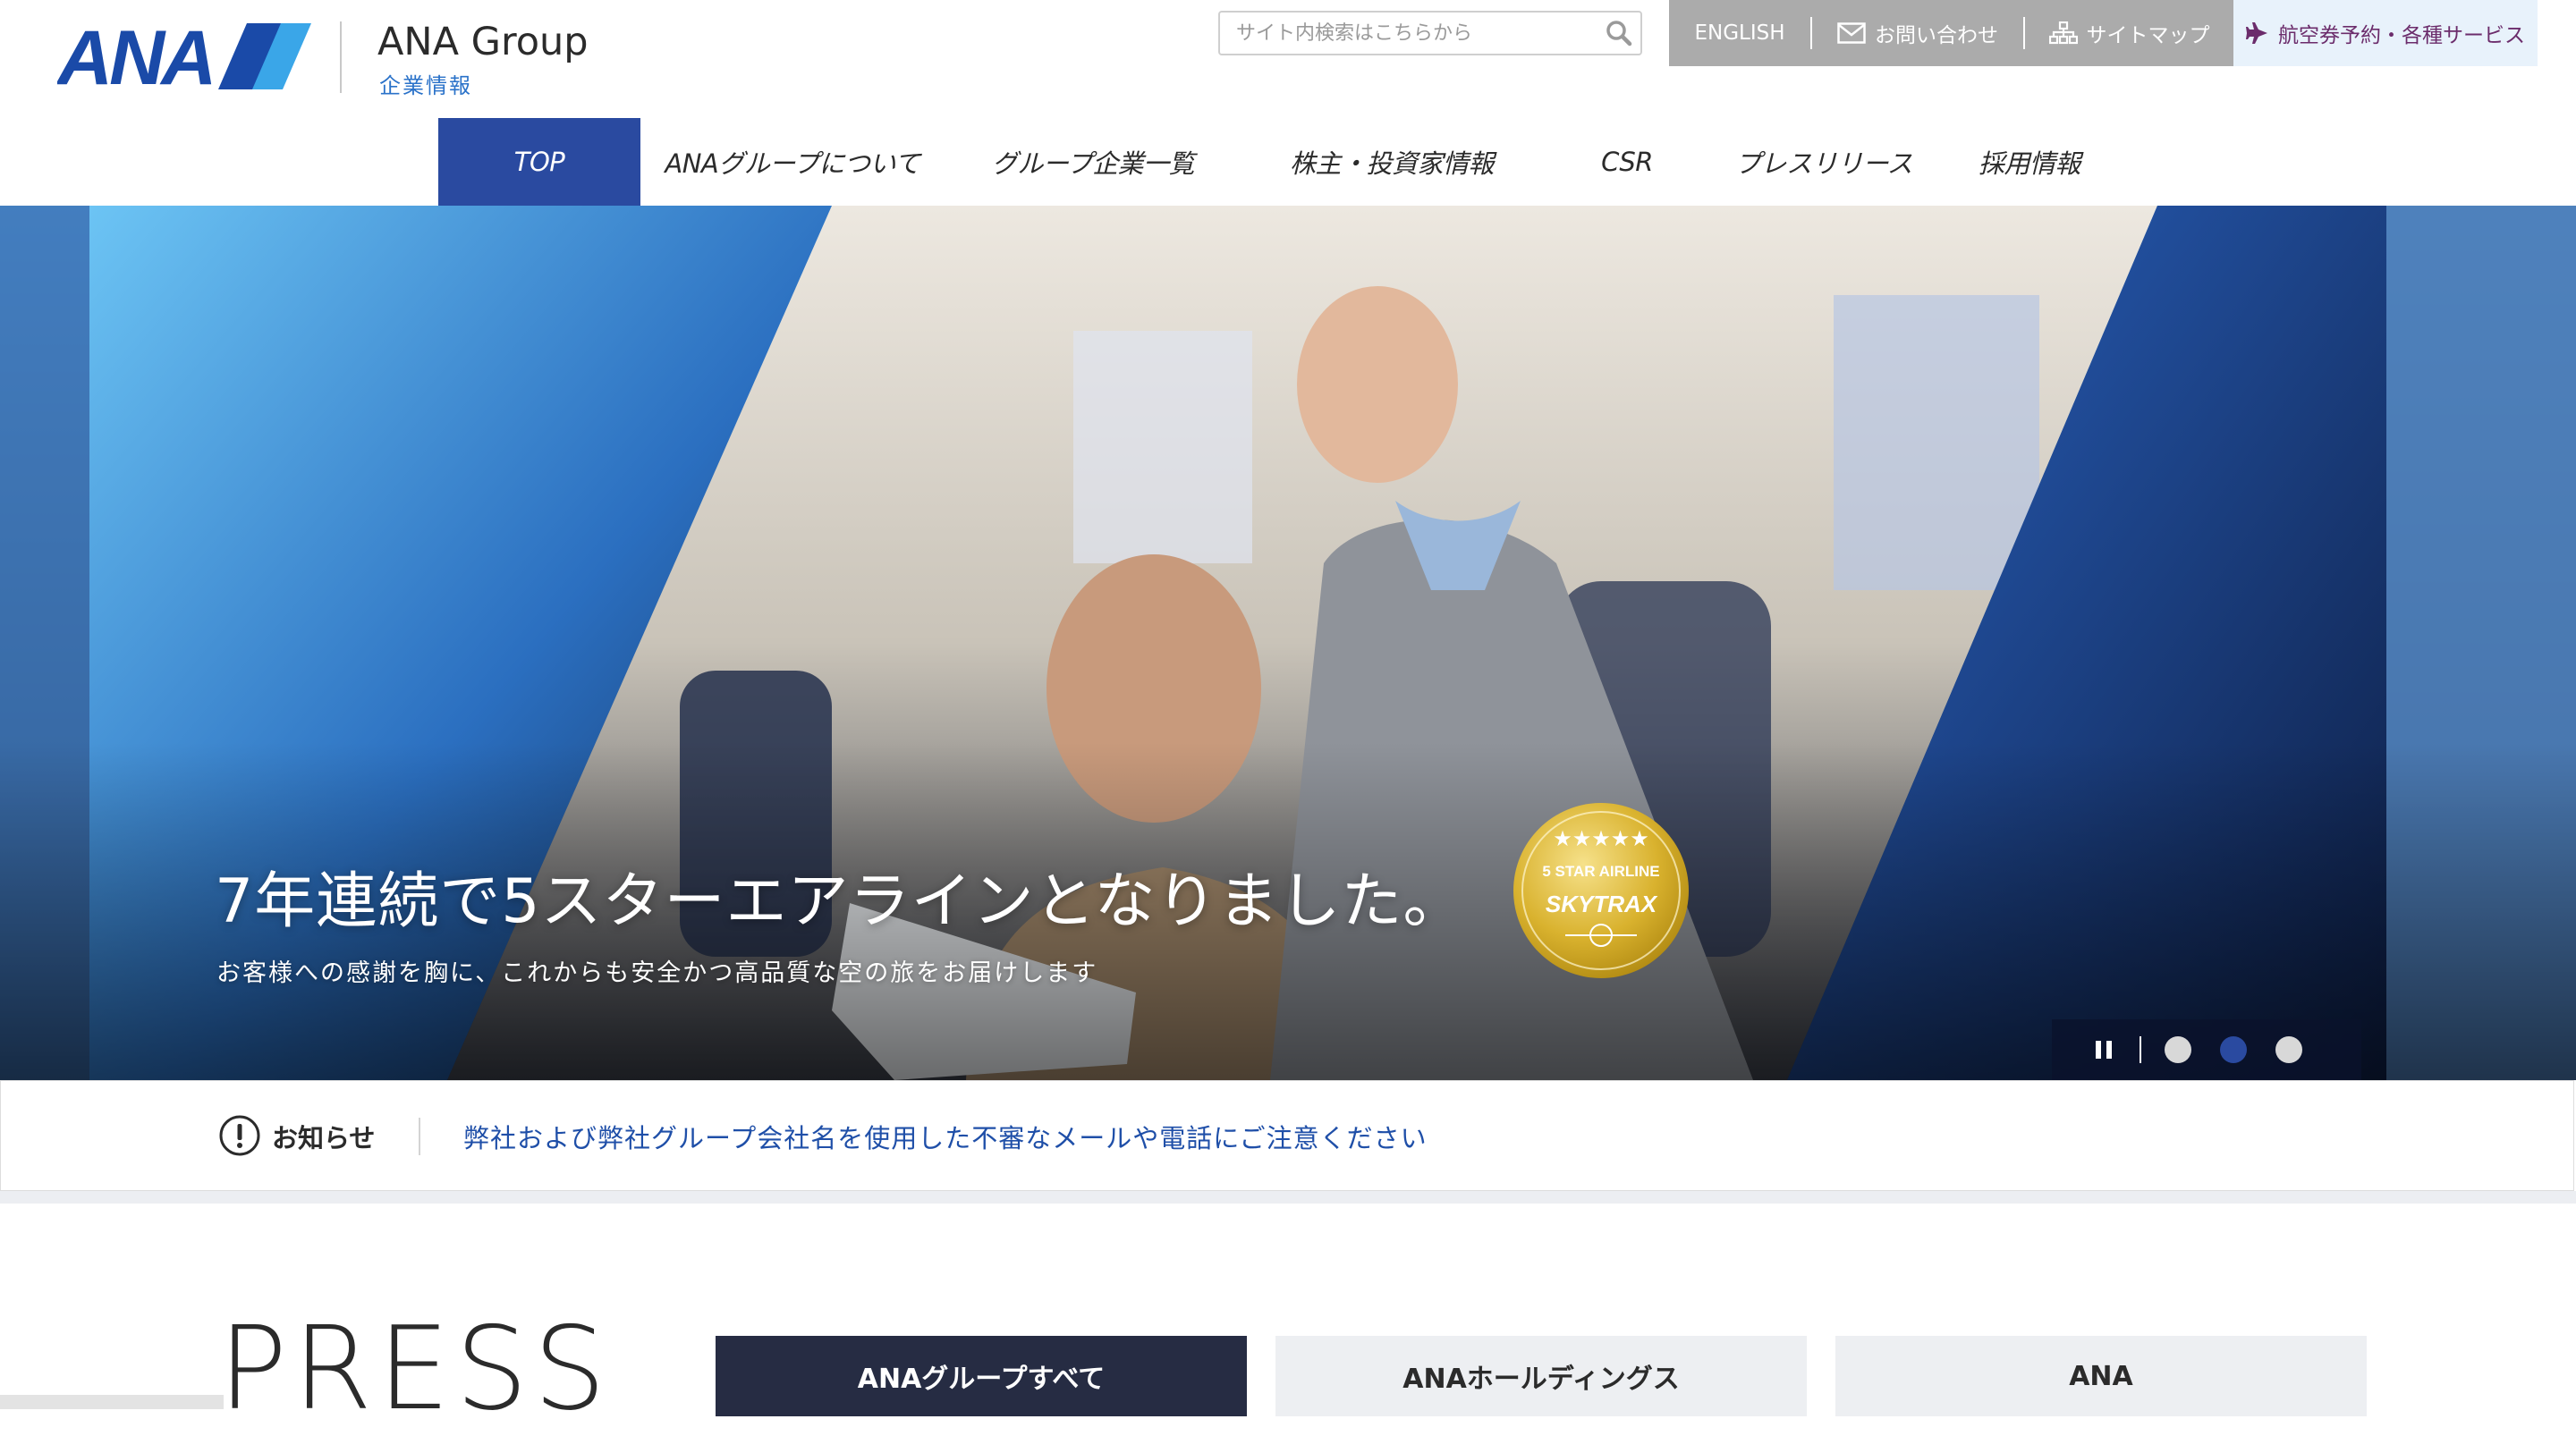 The image size is (2576, 1436). I want to click on notice-divider, so click(419, 1136).